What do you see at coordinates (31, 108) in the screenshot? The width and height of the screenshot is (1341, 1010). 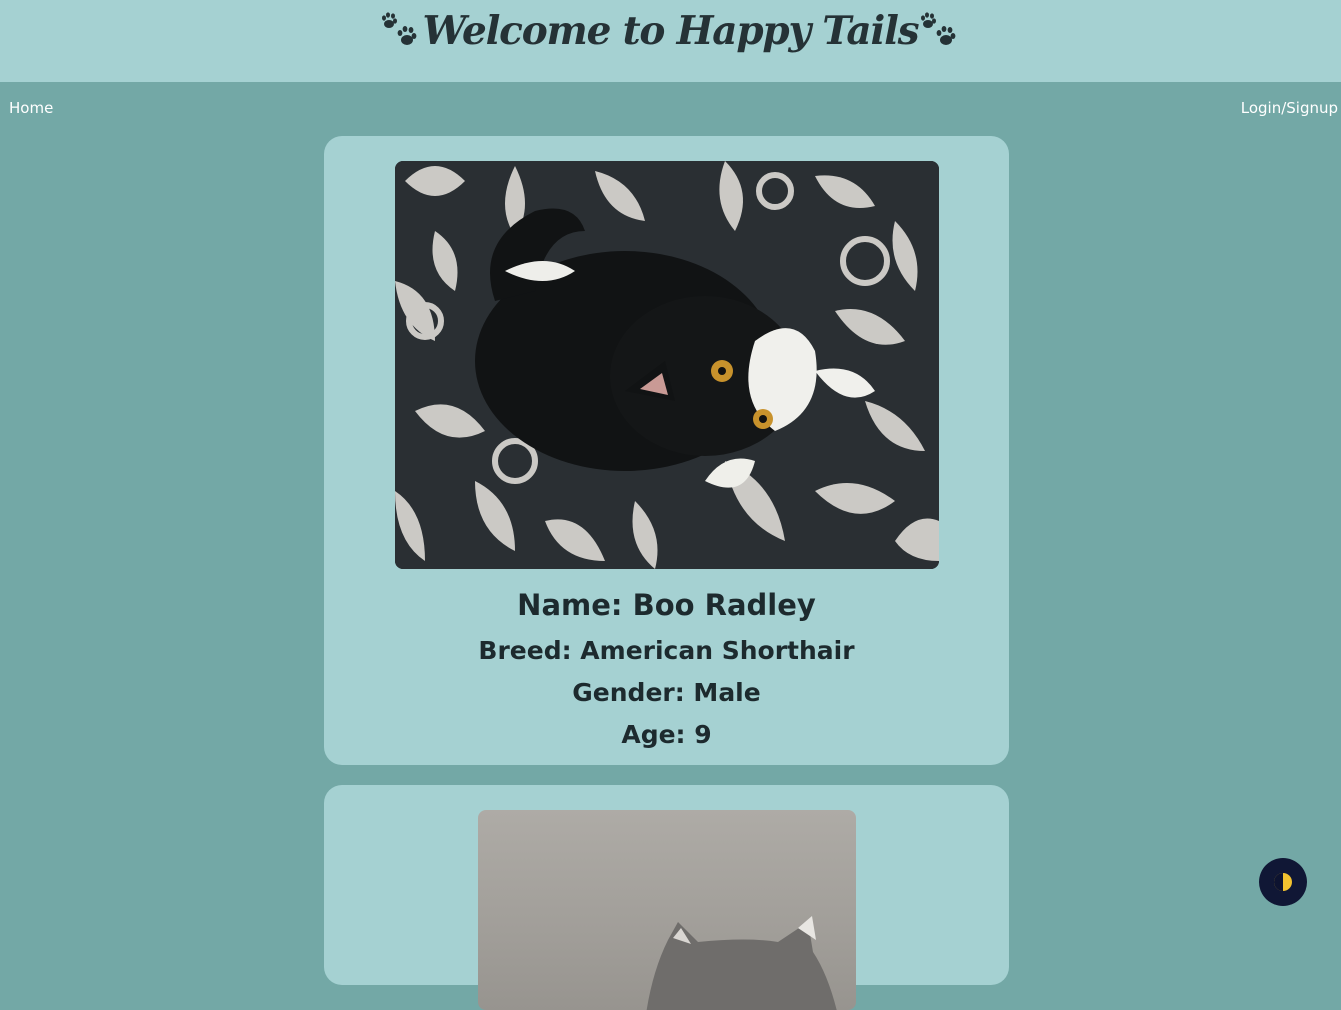 I see `nav-home-link: Home` at bounding box center [31, 108].